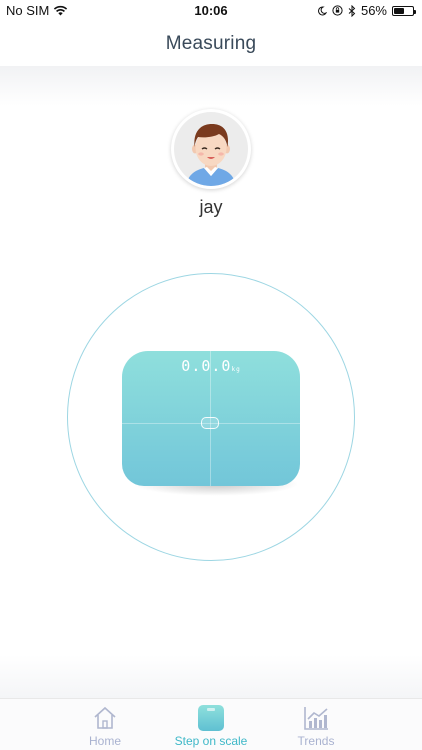  I want to click on avatar, so click(211, 149).